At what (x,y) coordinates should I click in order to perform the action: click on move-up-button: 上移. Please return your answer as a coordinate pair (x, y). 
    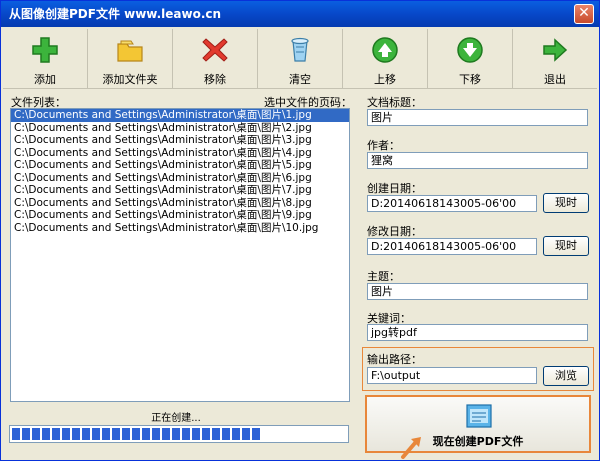
    Looking at the image, I should click on (385, 59).